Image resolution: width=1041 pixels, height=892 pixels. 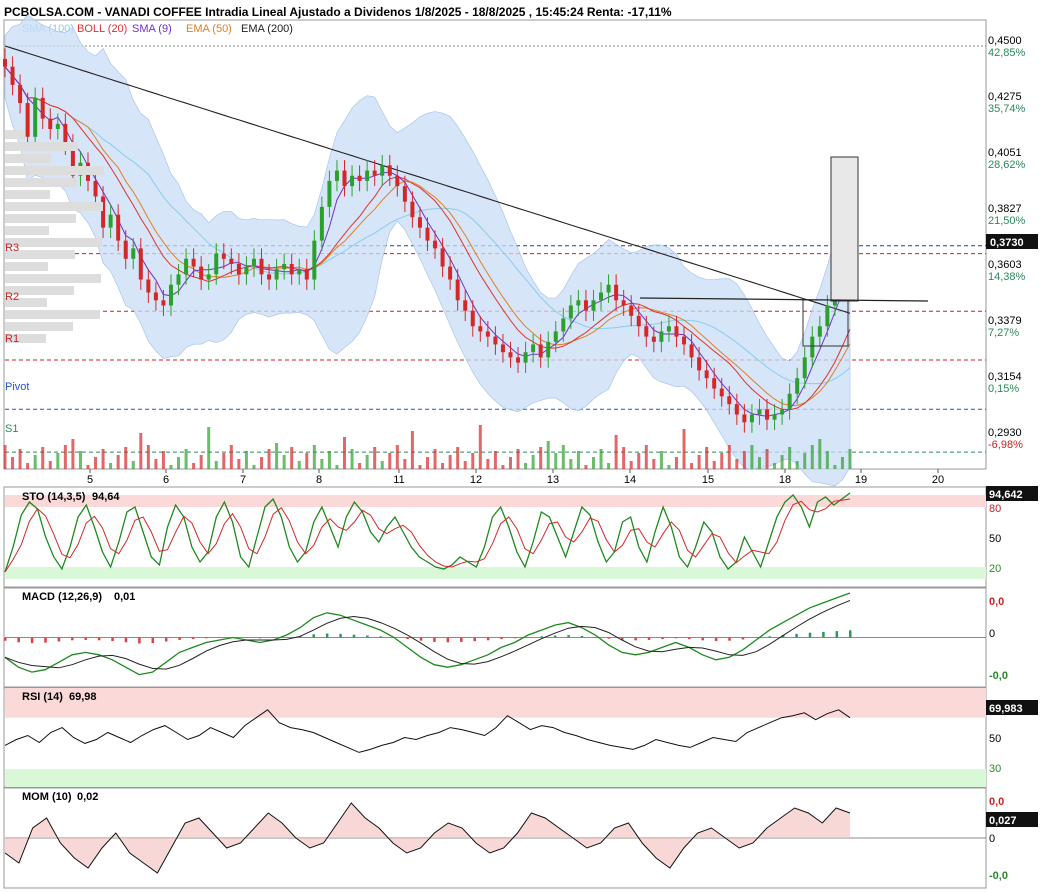 I want to click on mom-value: 0,02, so click(x=87, y=797).